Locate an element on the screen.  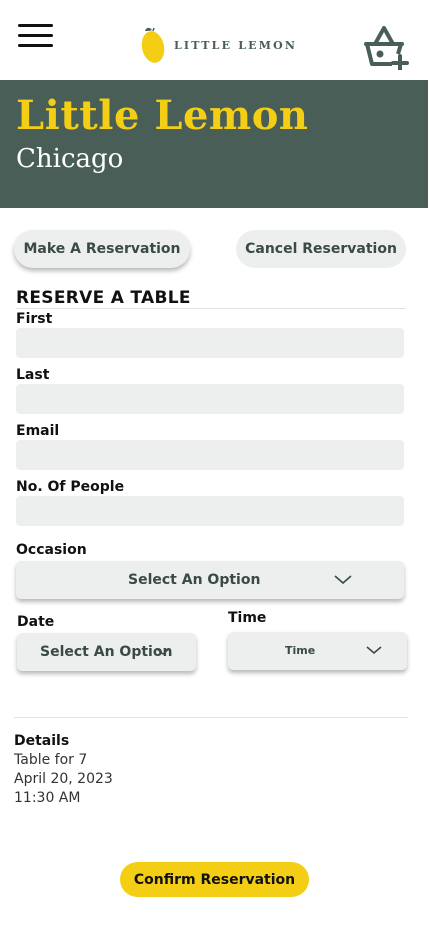
hero-title: Little Lemon is located at coordinates (162, 115).